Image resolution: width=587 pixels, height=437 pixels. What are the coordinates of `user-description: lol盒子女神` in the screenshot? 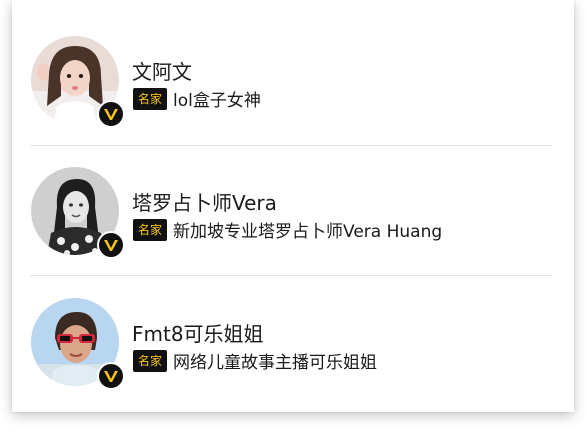 It's located at (217, 101).